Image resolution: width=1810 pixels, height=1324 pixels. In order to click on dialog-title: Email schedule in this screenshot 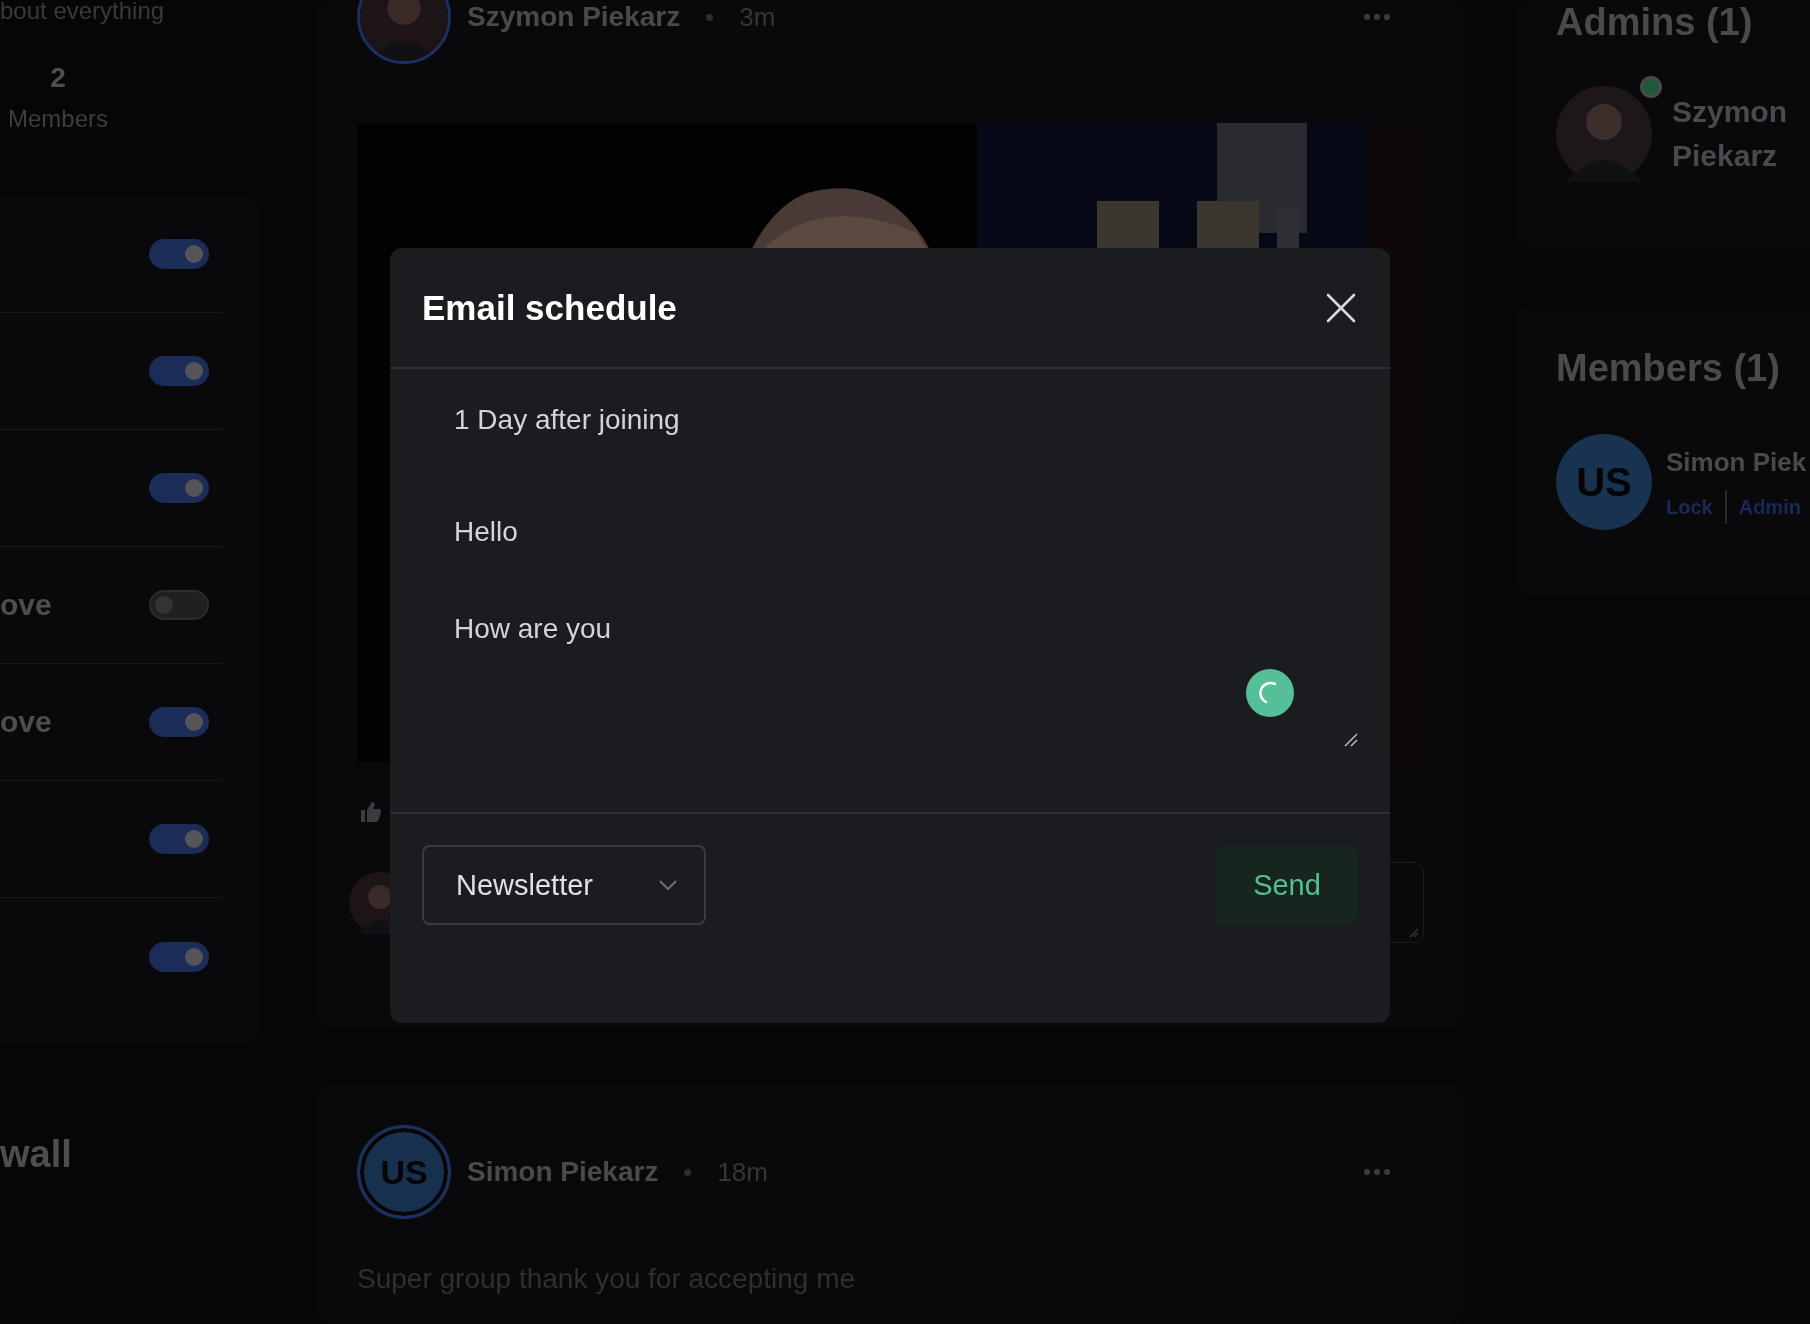, I will do `click(549, 307)`.